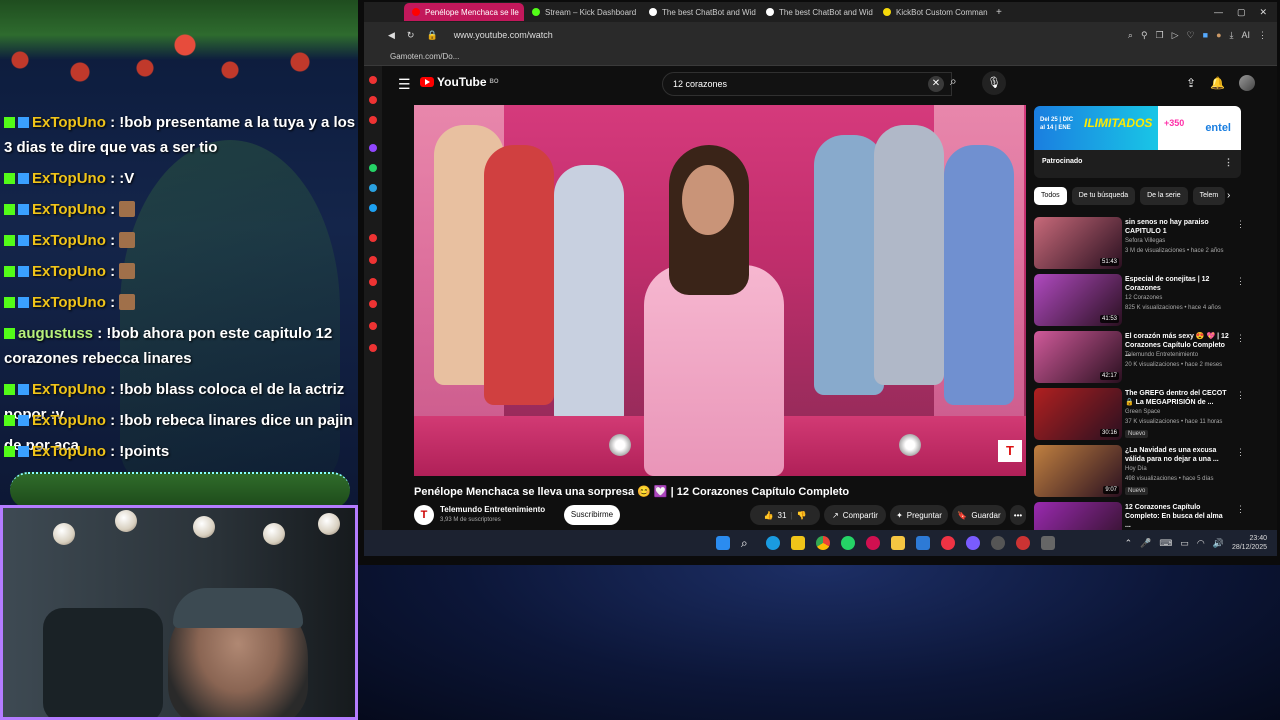  What do you see at coordinates (1018, 515) in the screenshot?
I see `more-actions-button: •••` at bounding box center [1018, 515].